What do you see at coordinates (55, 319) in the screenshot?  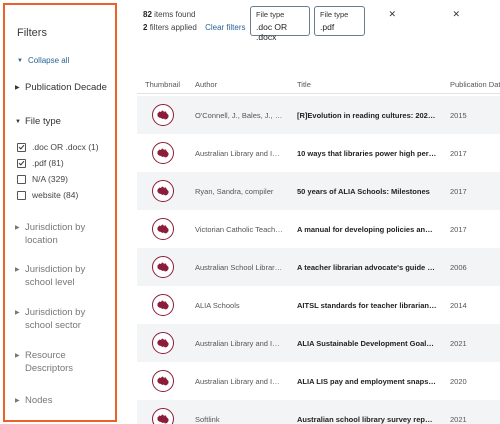 I see `filter-group-label: Jurisdiction by school sector` at bounding box center [55, 319].